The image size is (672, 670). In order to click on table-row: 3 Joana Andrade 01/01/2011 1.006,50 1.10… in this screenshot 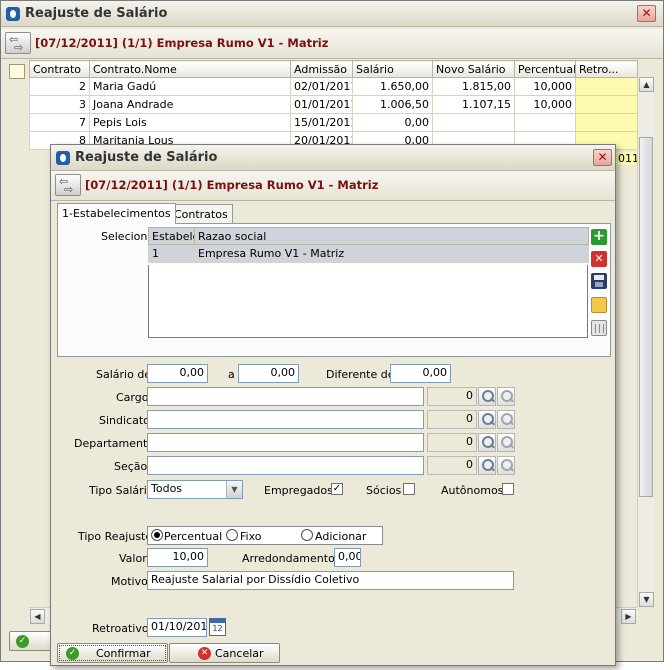, I will do `click(333, 104)`.